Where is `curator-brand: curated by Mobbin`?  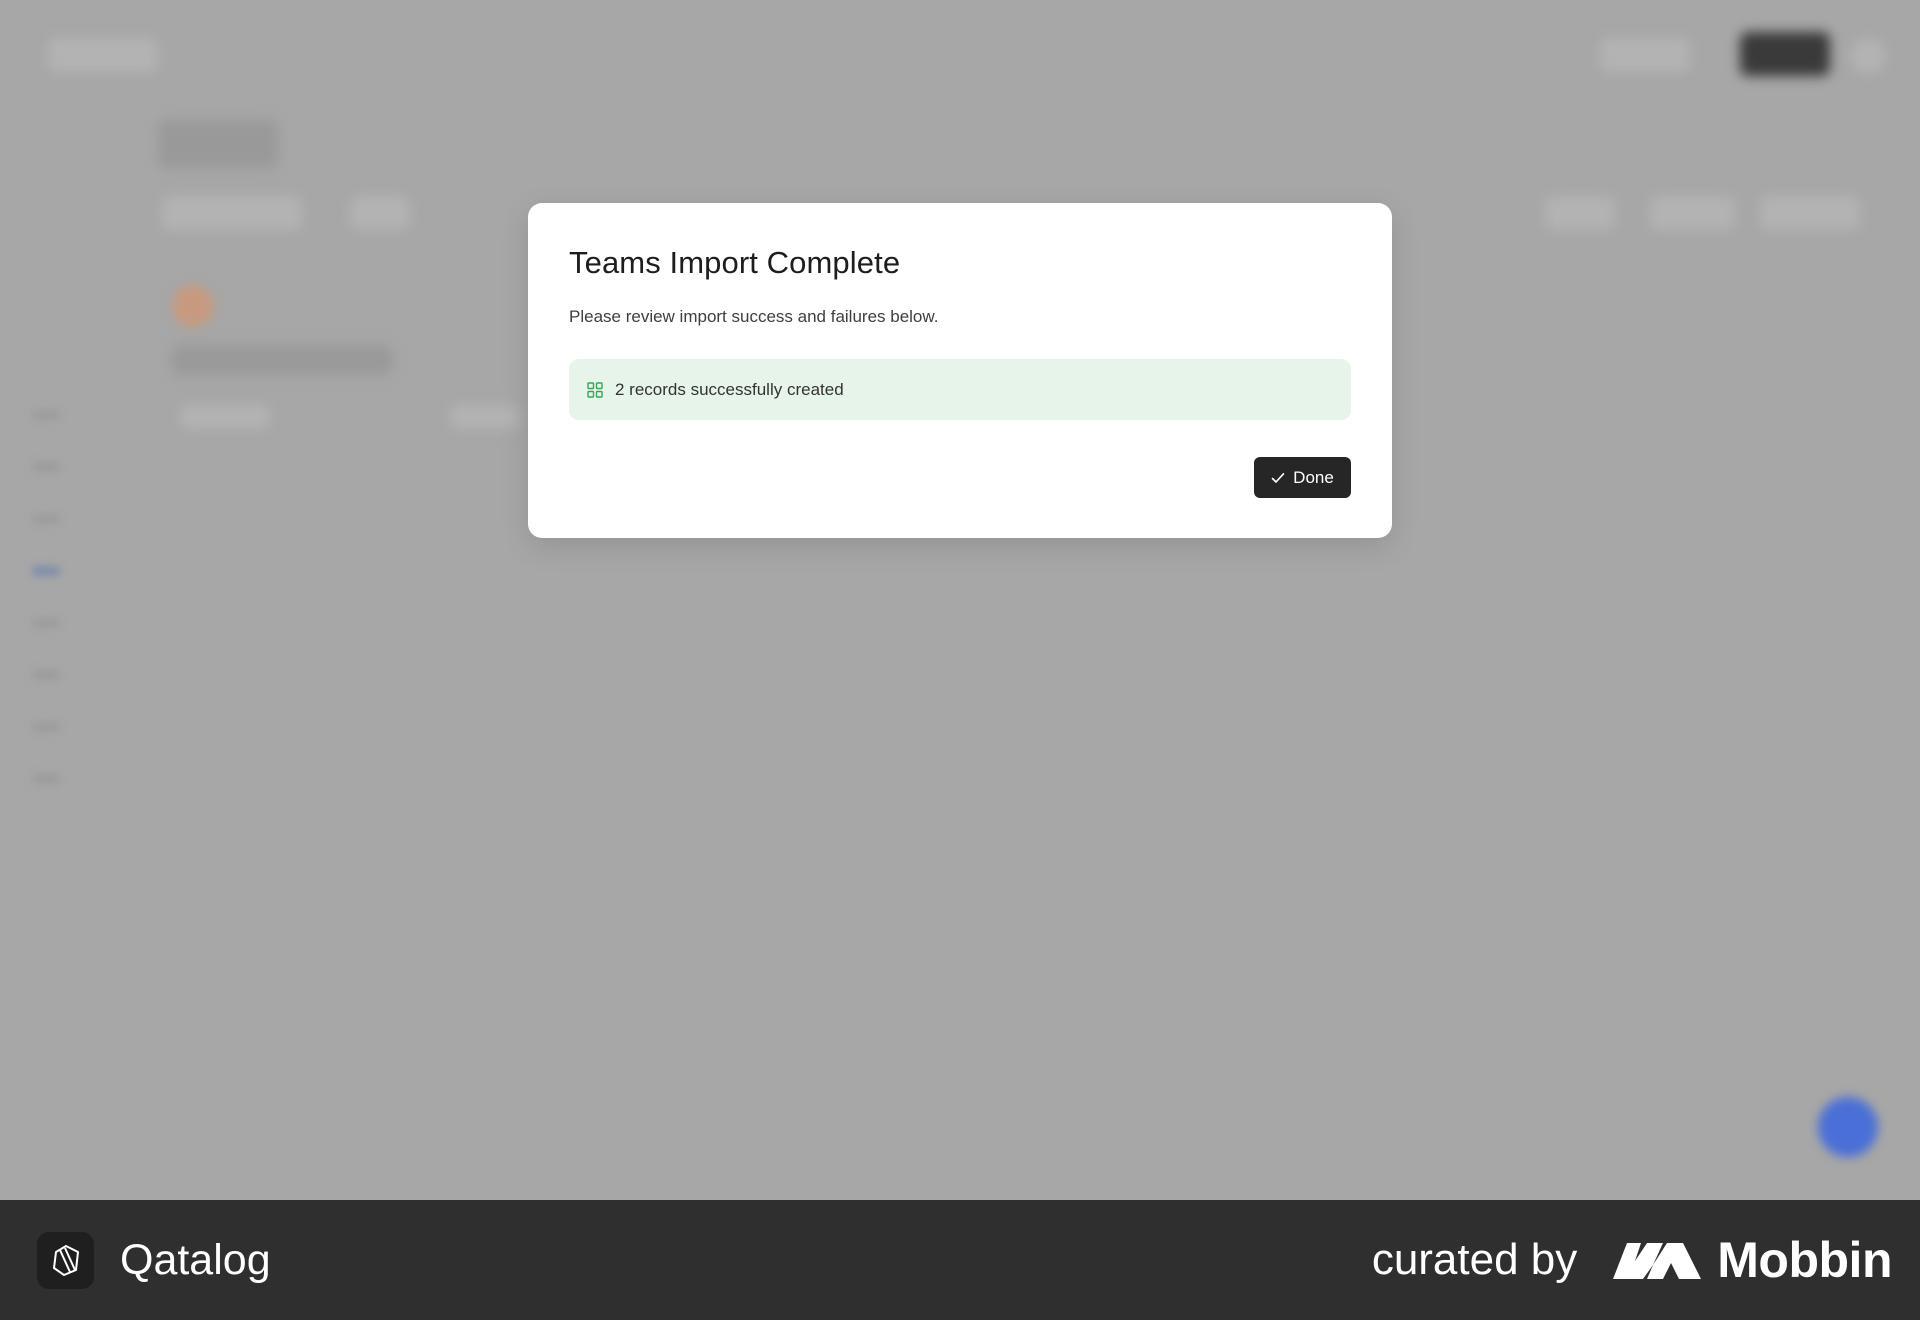 curator-brand: curated by Mobbin is located at coordinates (1632, 1260).